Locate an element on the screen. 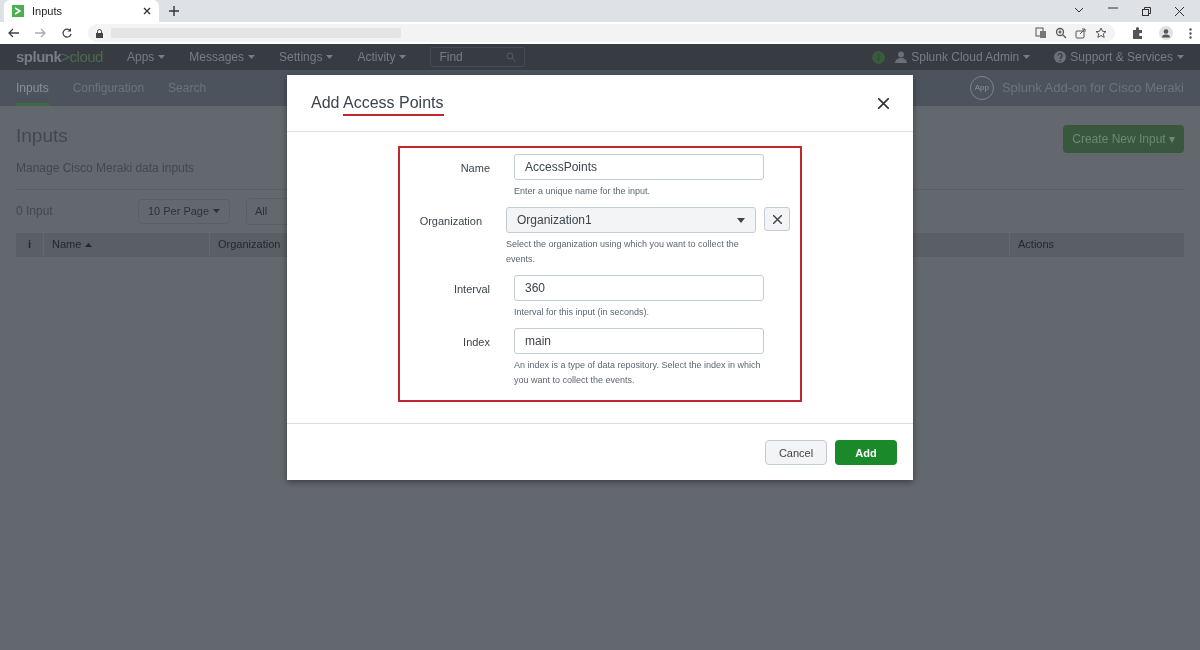  sort-icon is located at coordinates (89, 244).